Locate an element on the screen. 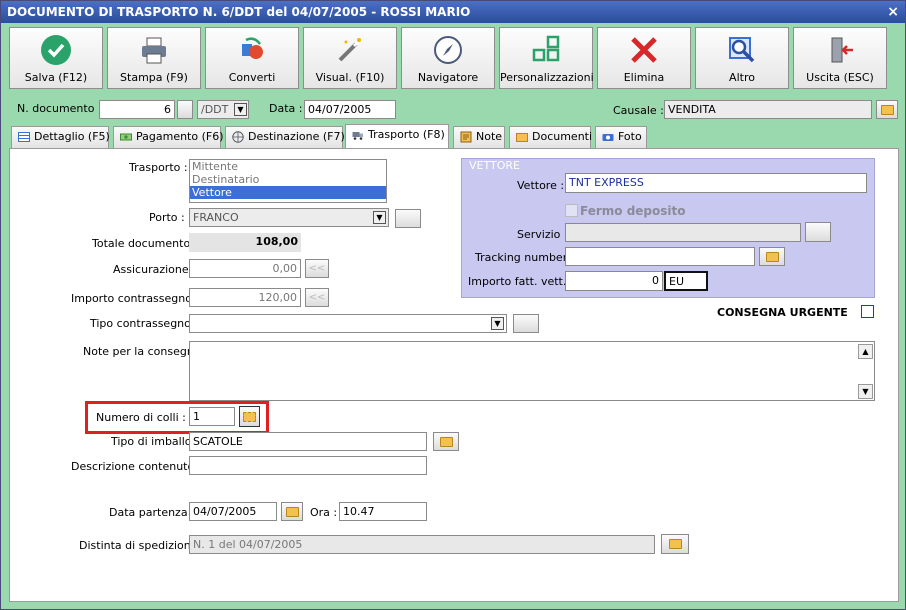  fermo-deposito-label: Fermo deposito is located at coordinates (633, 211).